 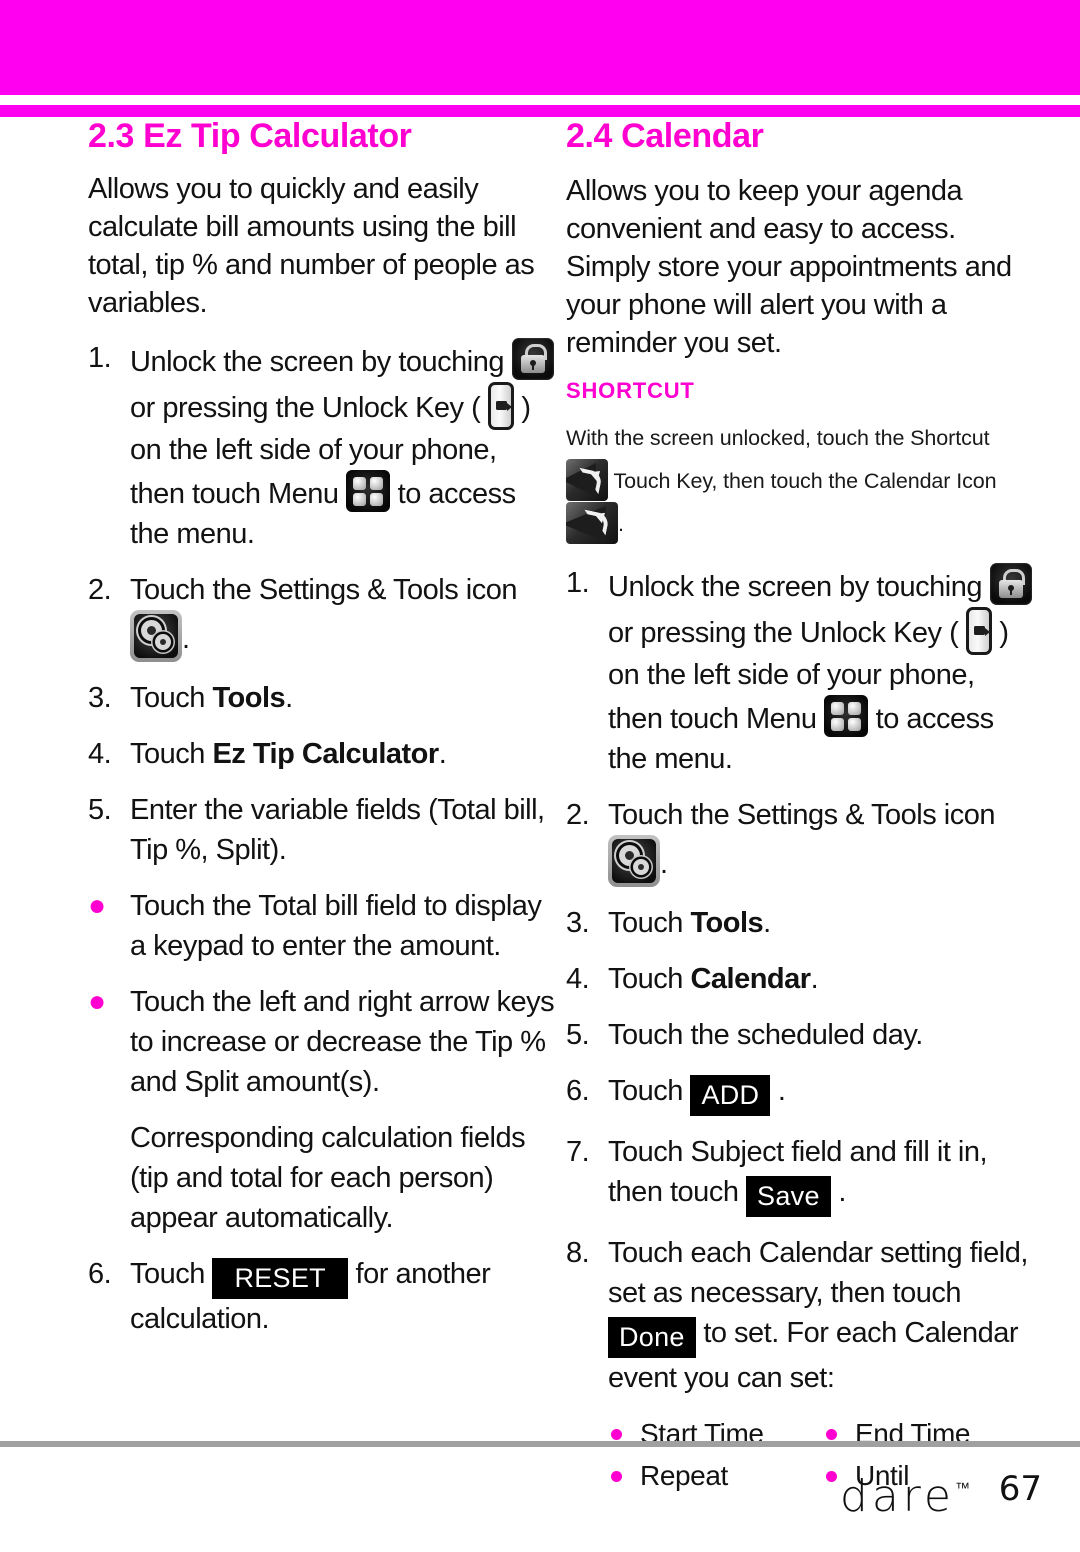 What do you see at coordinates (630, 390) in the screenshot?
I see `shortcut-heading: SHORTCUT` at bounding box center [630, 390].